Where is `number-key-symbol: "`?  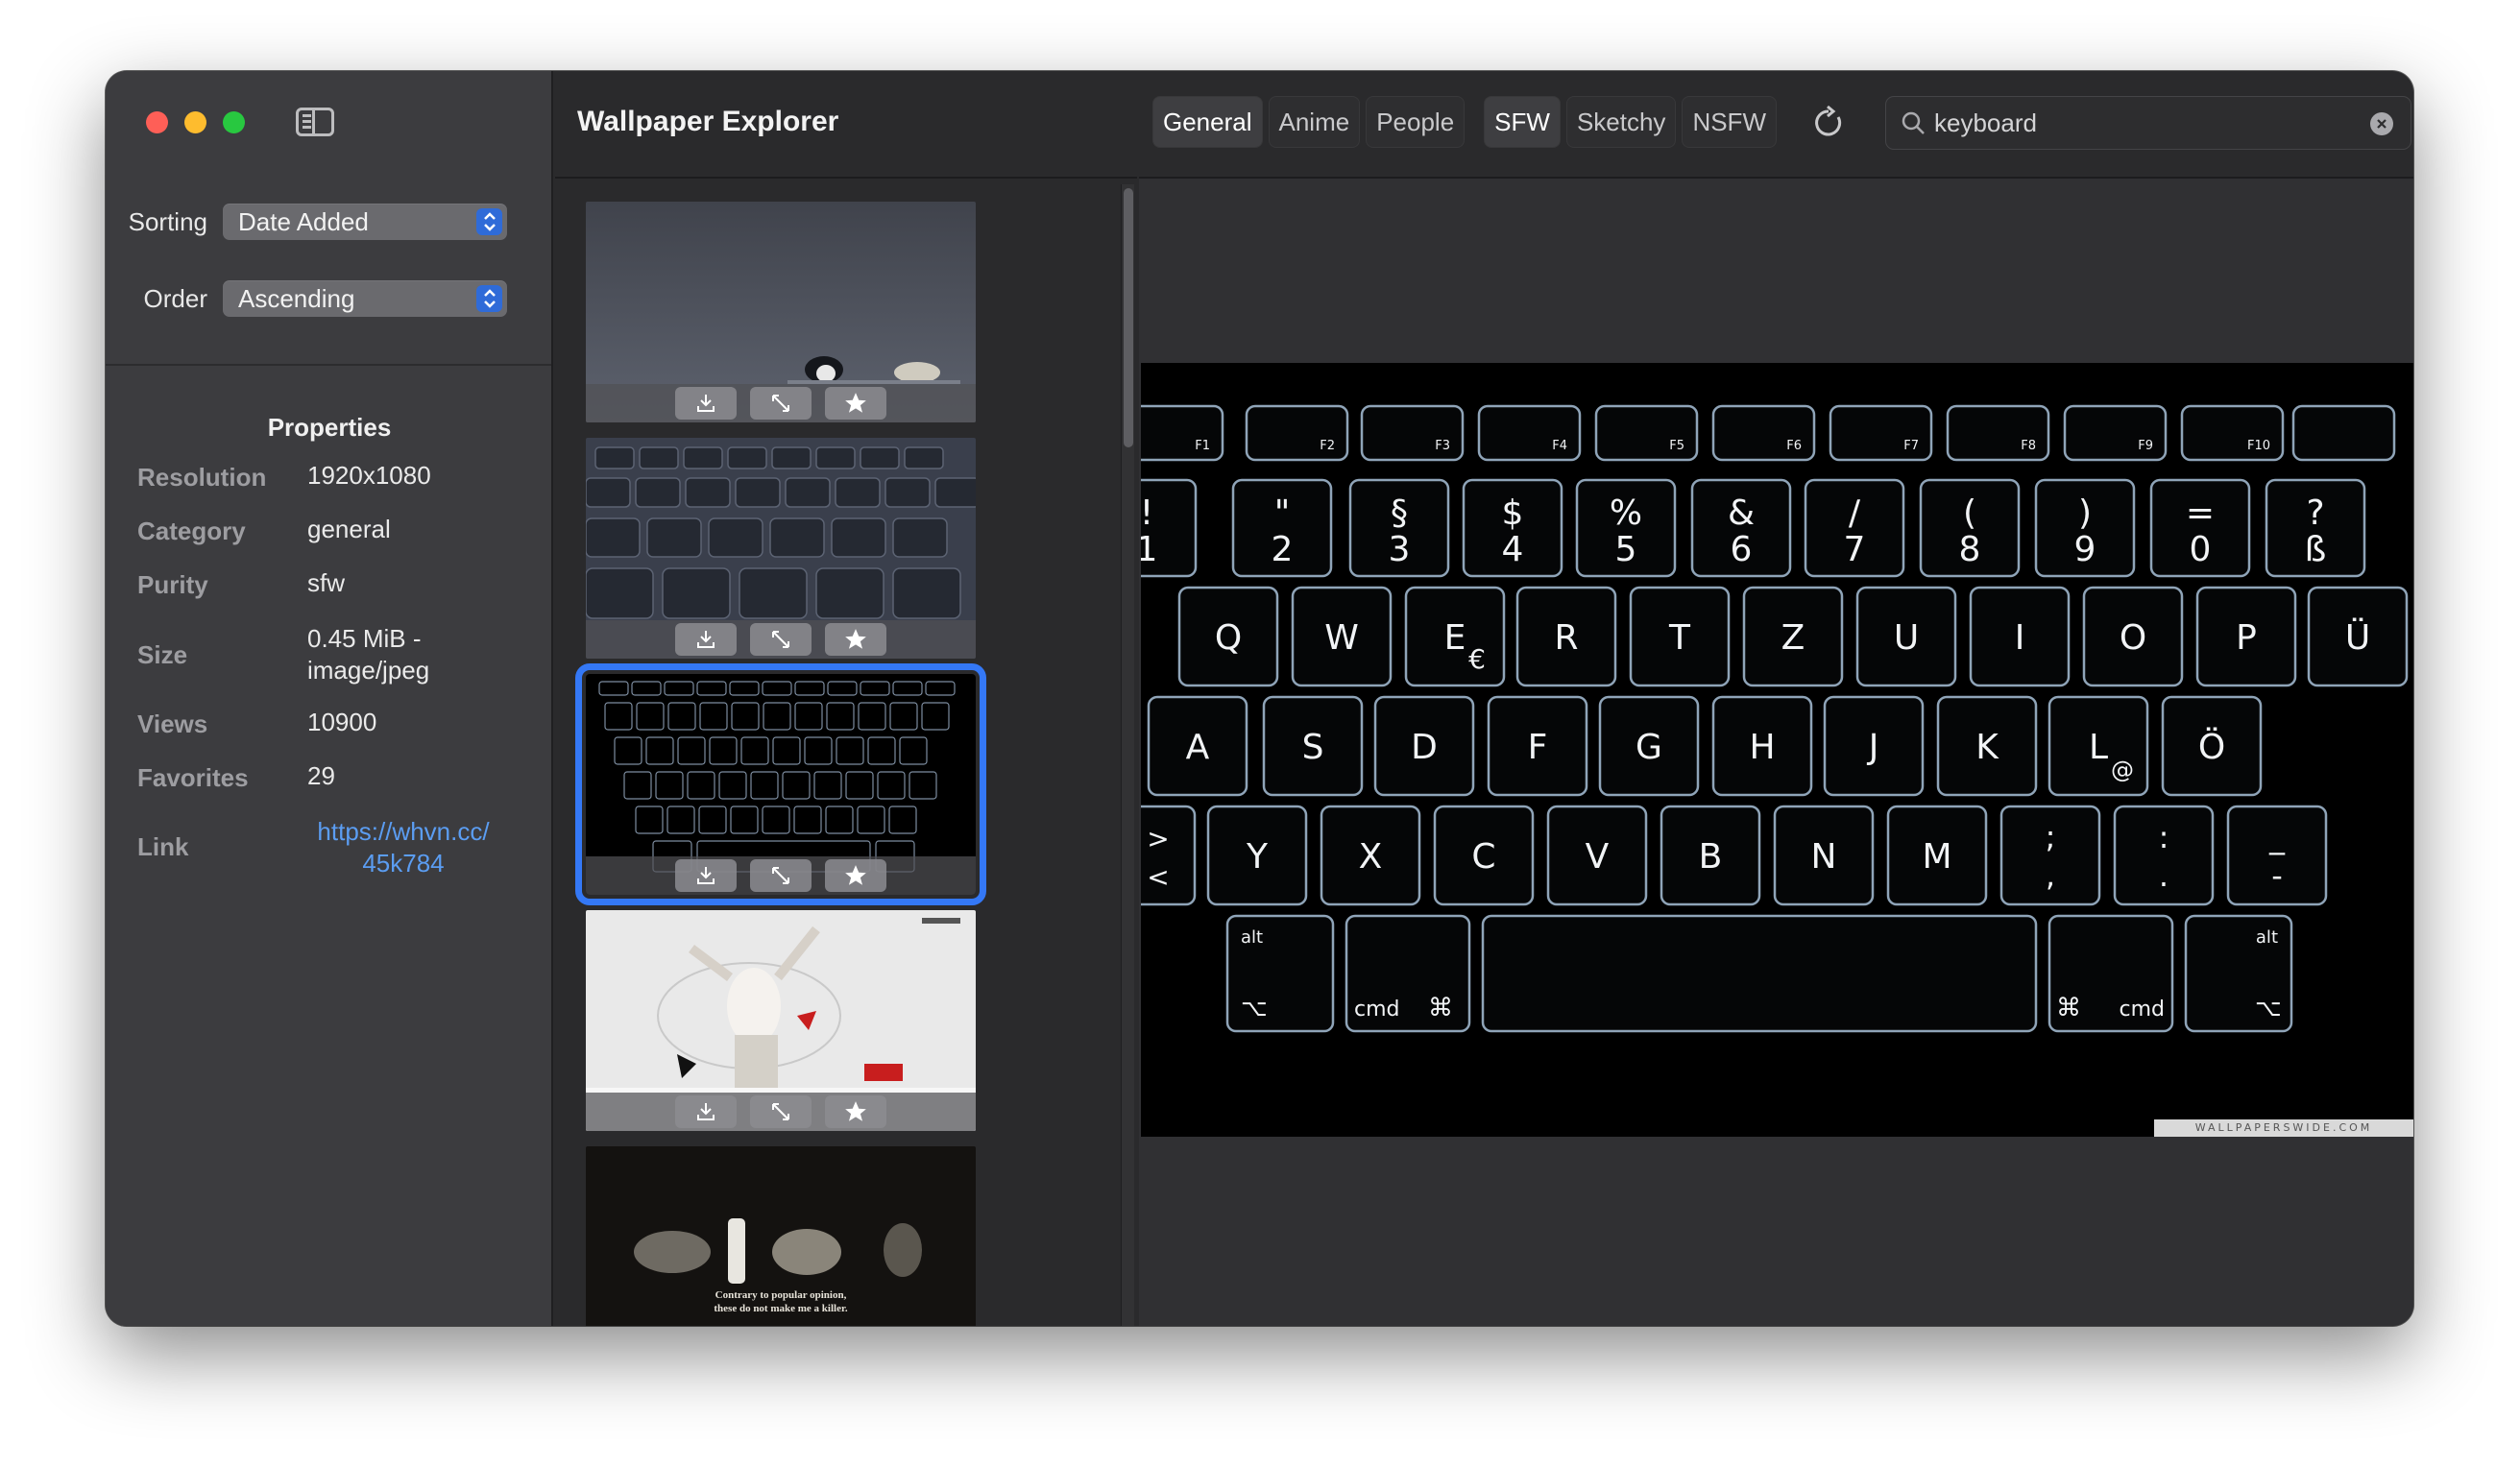 number-key-symbol: " is located at coordinates (1282, 513).